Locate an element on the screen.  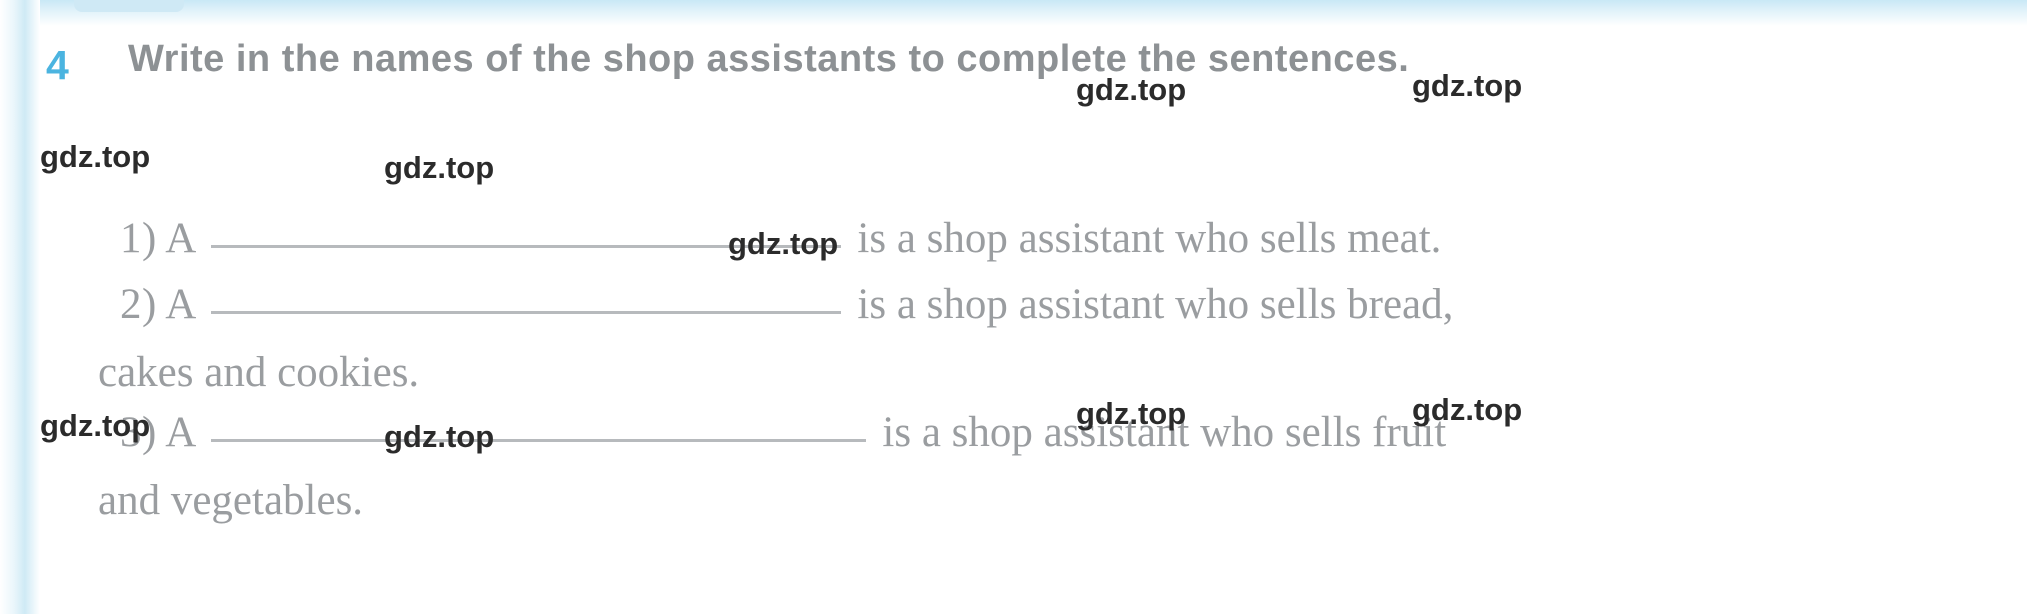
item-marker: 2) is located at coordinates (138, 304).